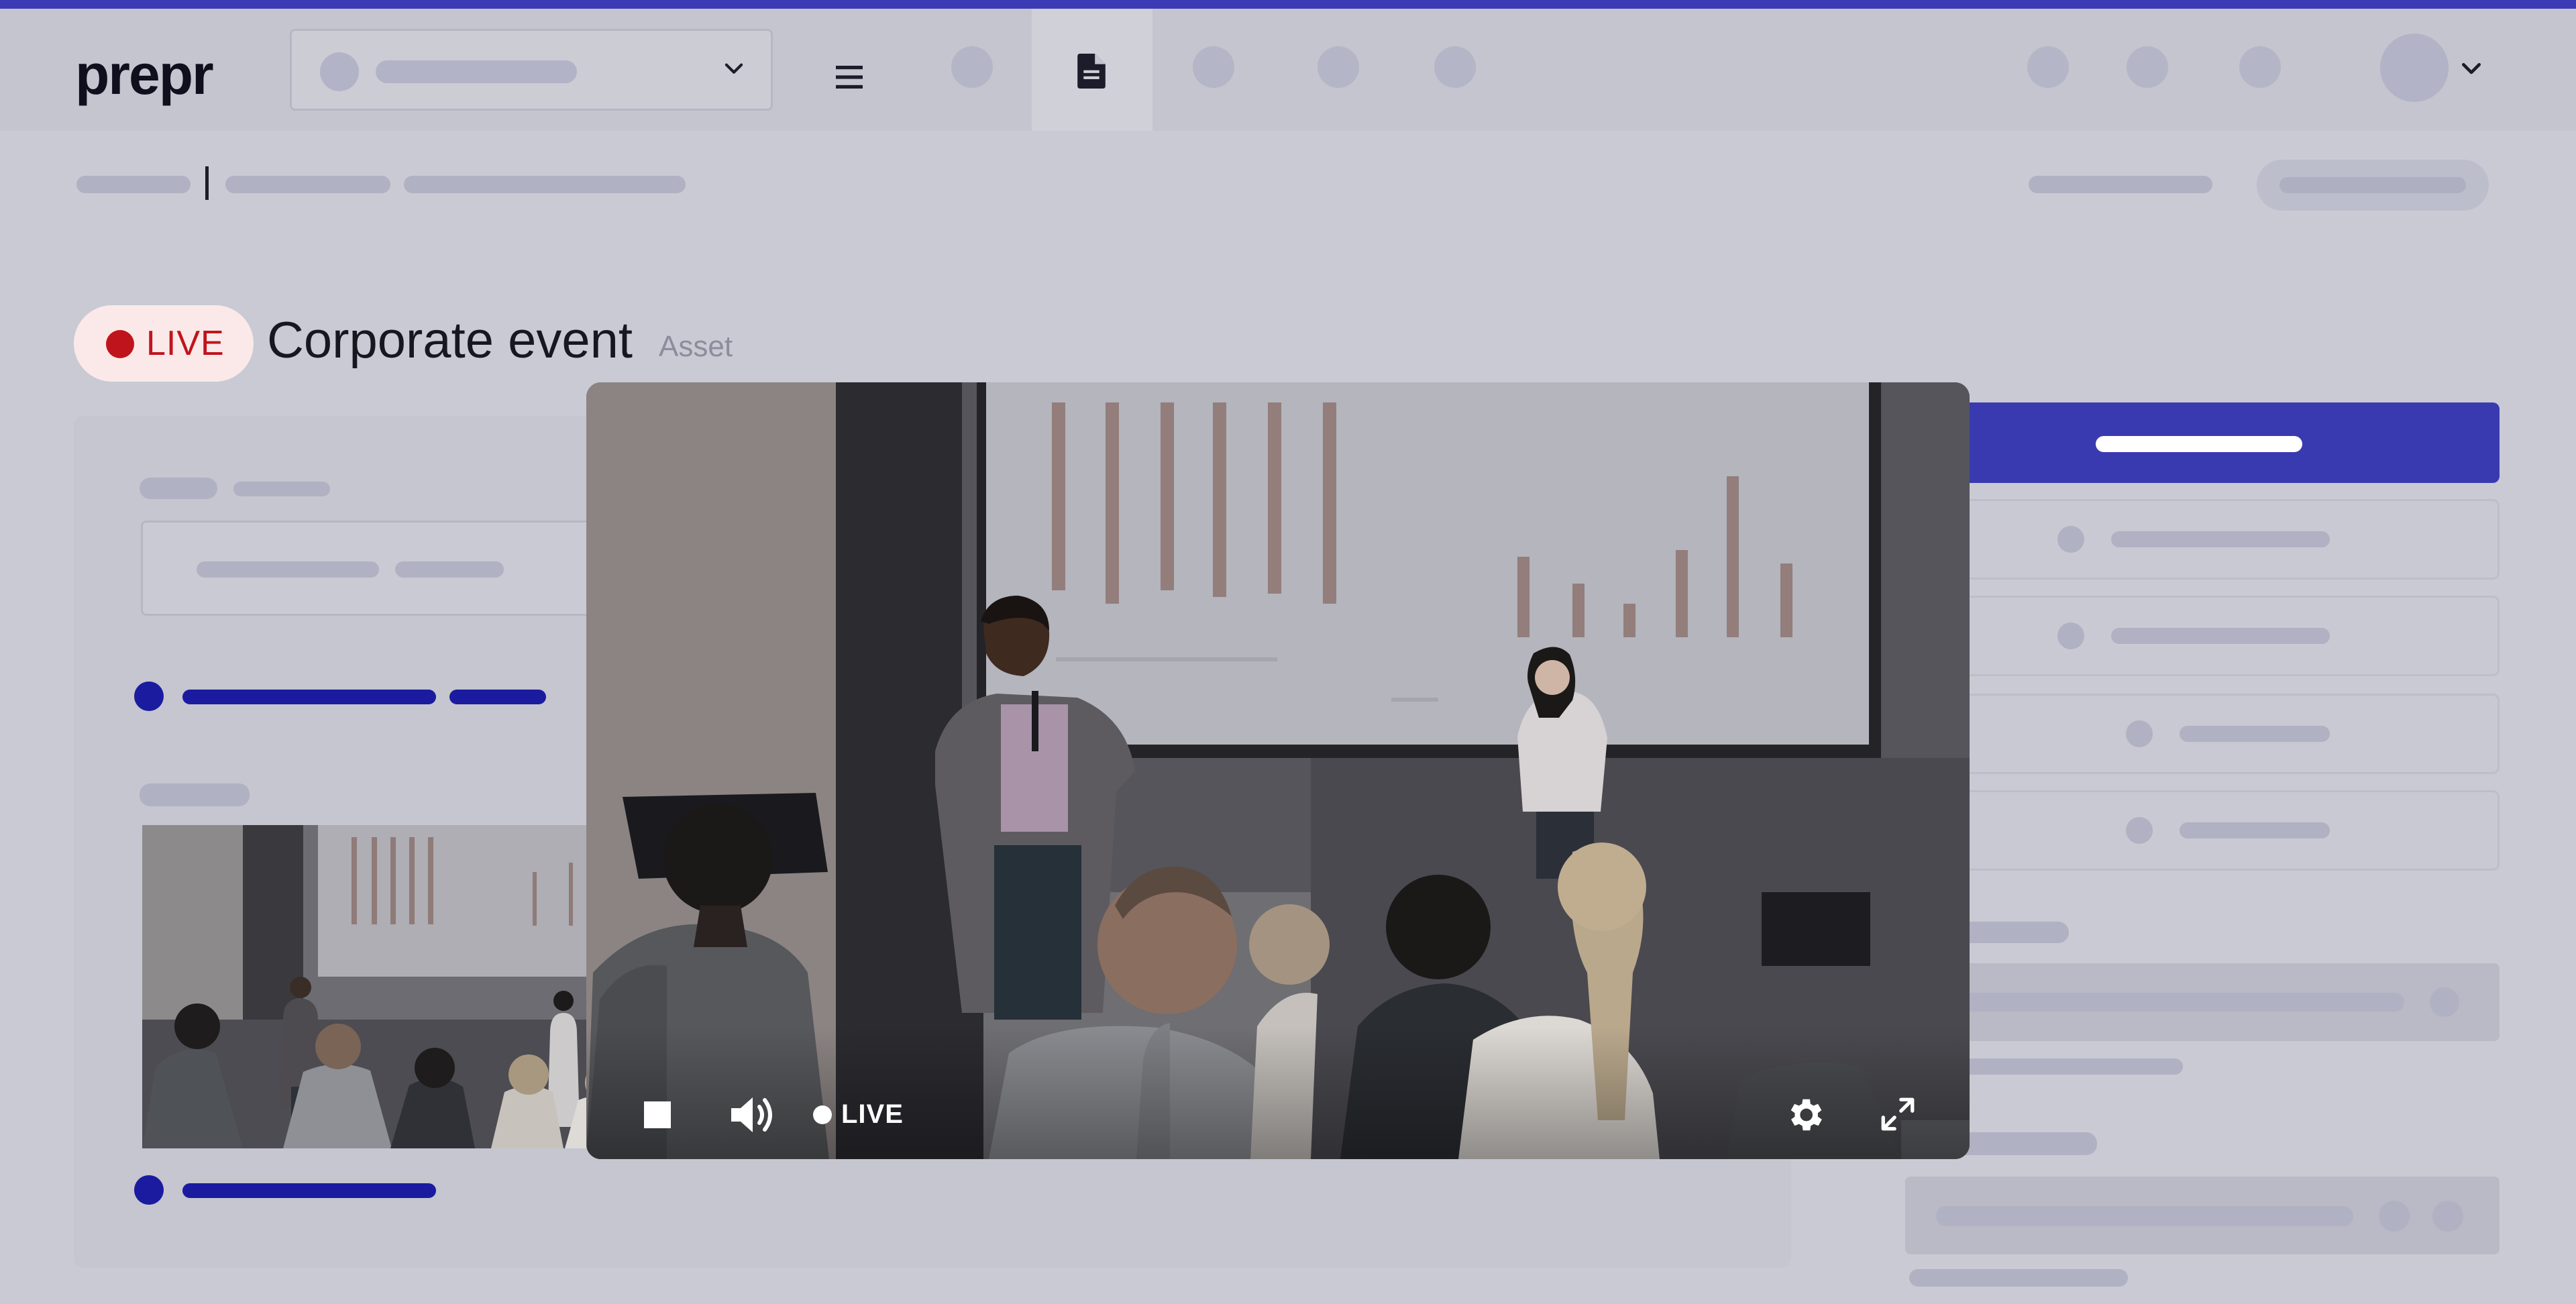  I want to click on document-icon, so click(1091, 71).